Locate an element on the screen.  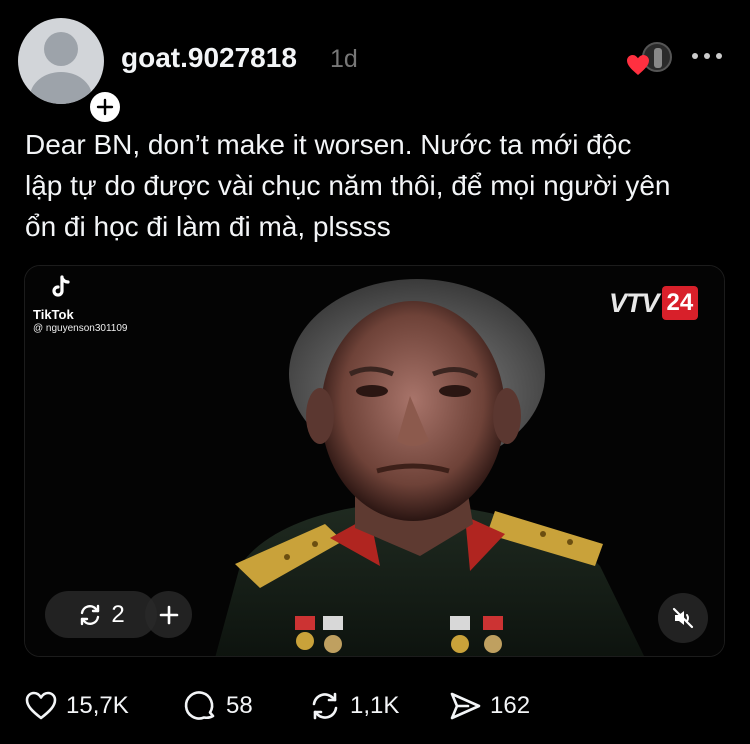
repost-count: 1,1K is located at coordinates (375, 705).